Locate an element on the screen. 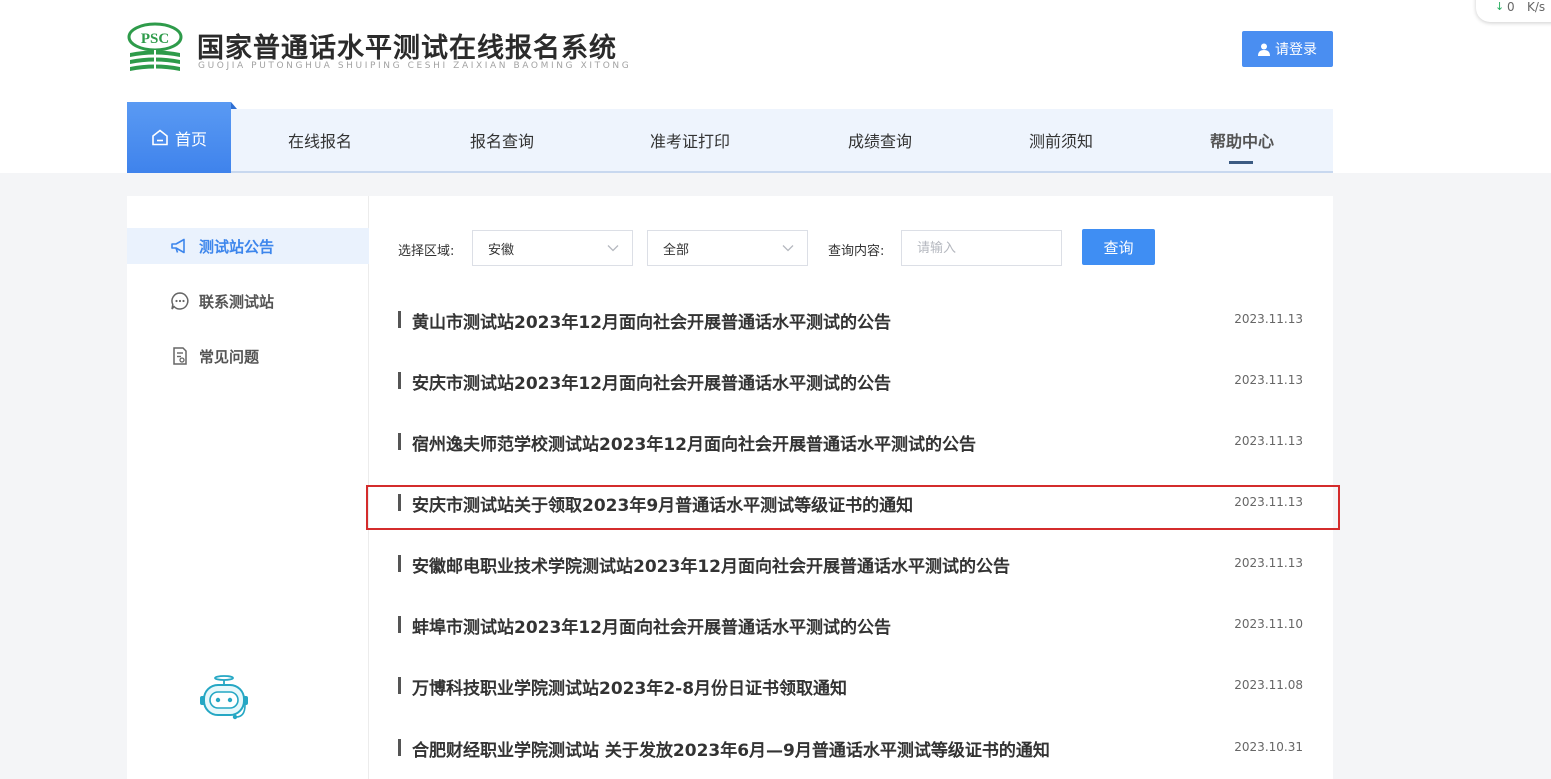 The height and width of the screenshot is (779, 1551). notice-date: 2023.11.08 is located at coordinates (1268, 685).